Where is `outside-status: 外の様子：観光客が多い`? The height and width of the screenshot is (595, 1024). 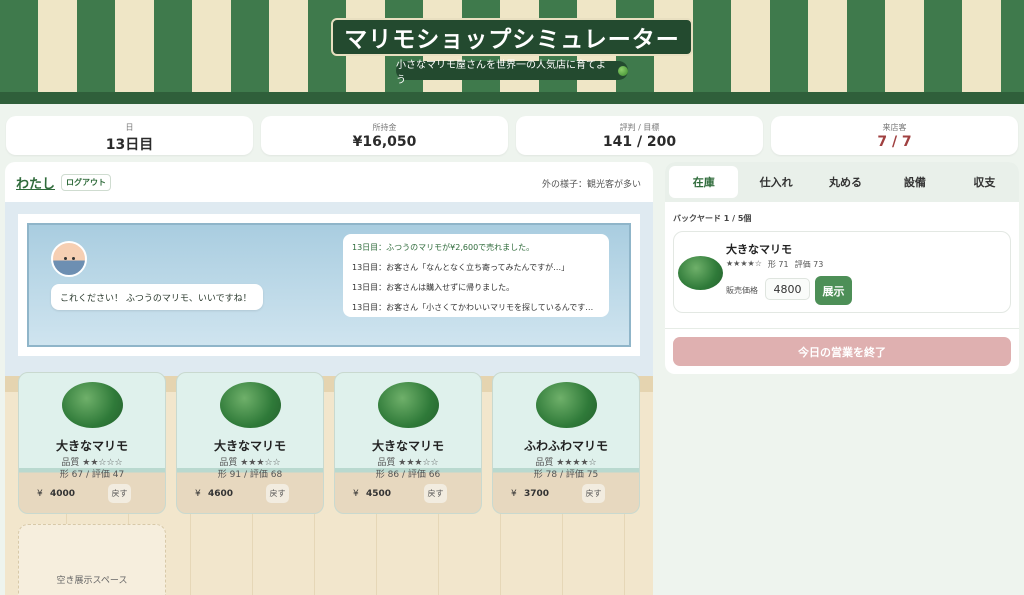 outside-status: 外の様子：観光客が多い is located at coordinates (591, 185).